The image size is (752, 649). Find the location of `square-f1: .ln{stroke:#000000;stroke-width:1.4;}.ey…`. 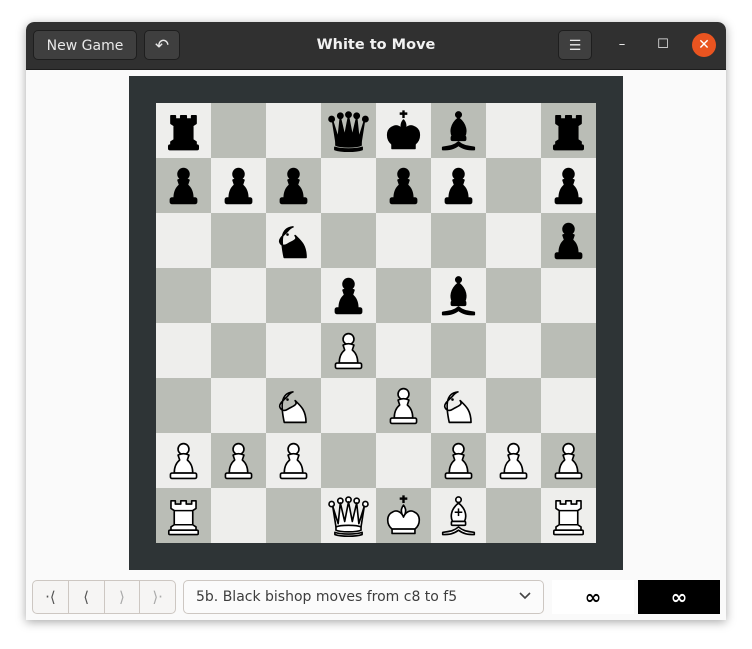

square-f1: .ln{stroke:#000000;stroke-width:1.4;}.ey… is located at coordinates (458, 515).